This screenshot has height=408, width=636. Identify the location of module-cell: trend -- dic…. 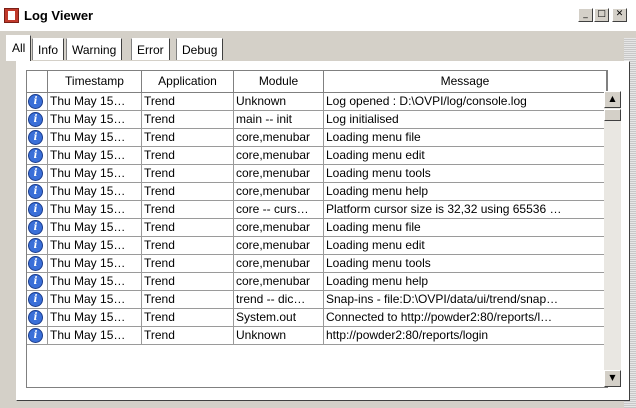
(279, 300).